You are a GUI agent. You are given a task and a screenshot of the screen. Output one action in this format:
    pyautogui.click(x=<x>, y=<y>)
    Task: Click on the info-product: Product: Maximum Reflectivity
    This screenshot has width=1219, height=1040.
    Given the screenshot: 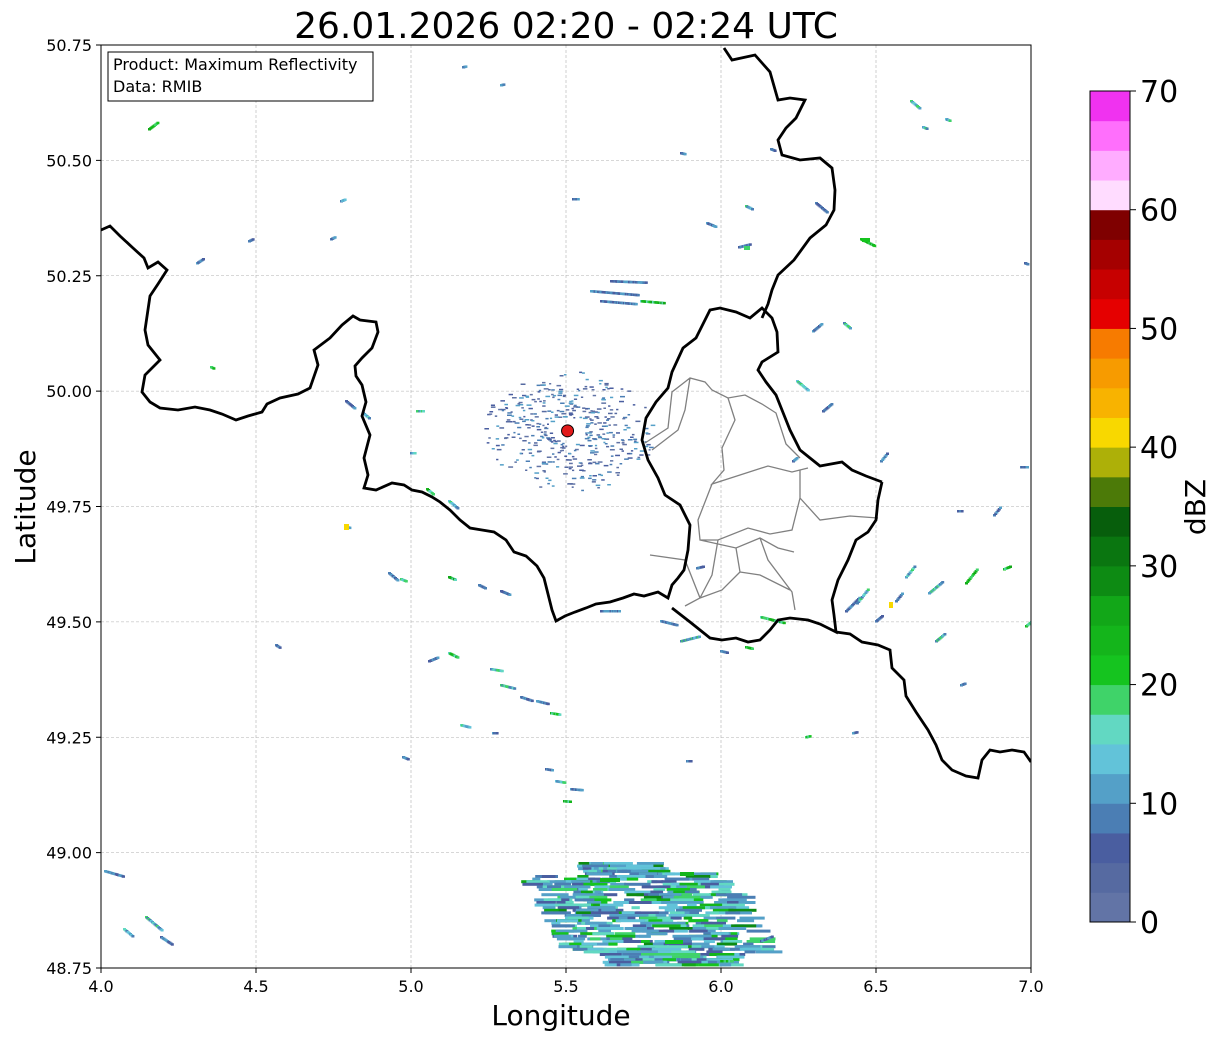 What is the action you would take?
    pyautogui.click(x=235, y=64)
    